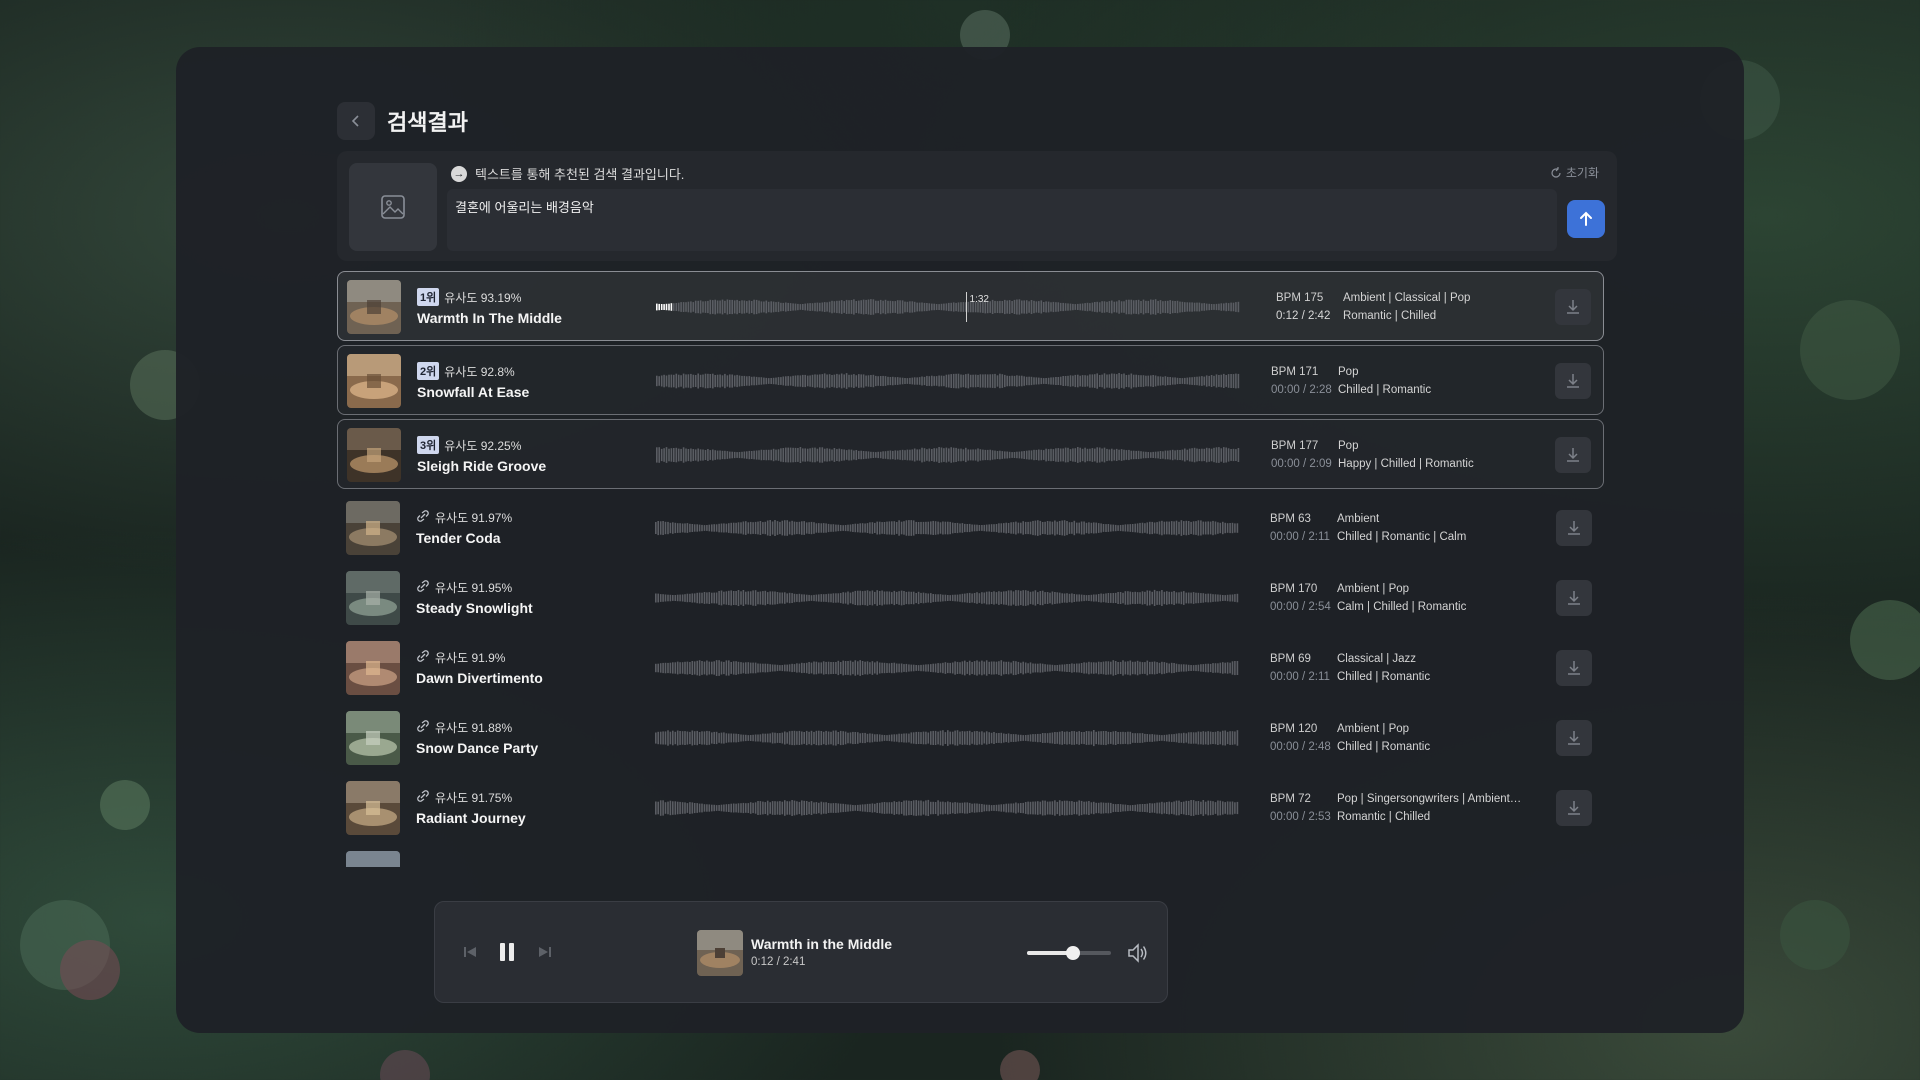 Image resolution: width=1920 pixels, height=1080 pixels. I want to click on skip-previous-icon, so click(470, 952).